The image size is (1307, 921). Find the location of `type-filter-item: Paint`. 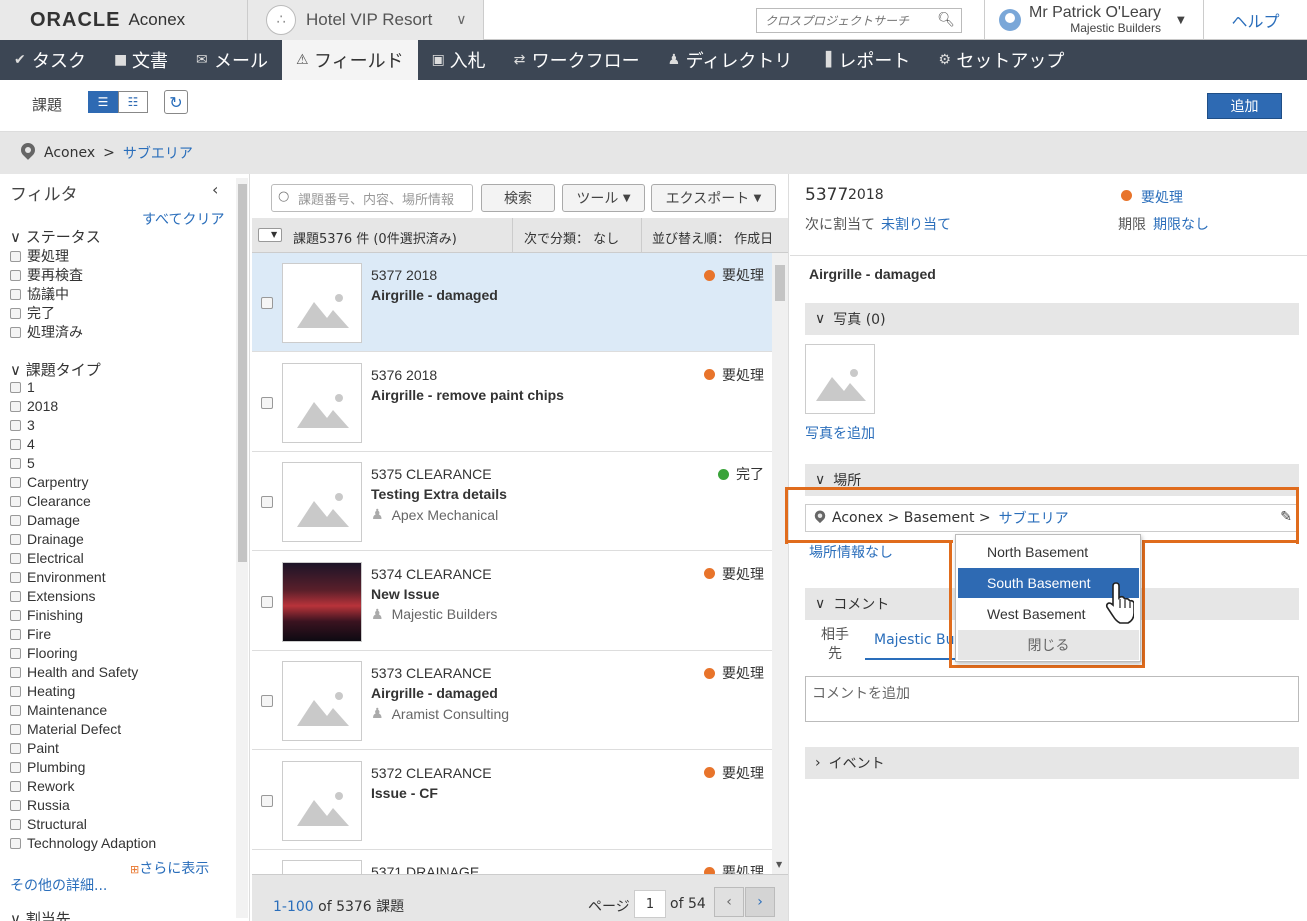

type-filter-item: Paint is located at coordinates (34, 748).